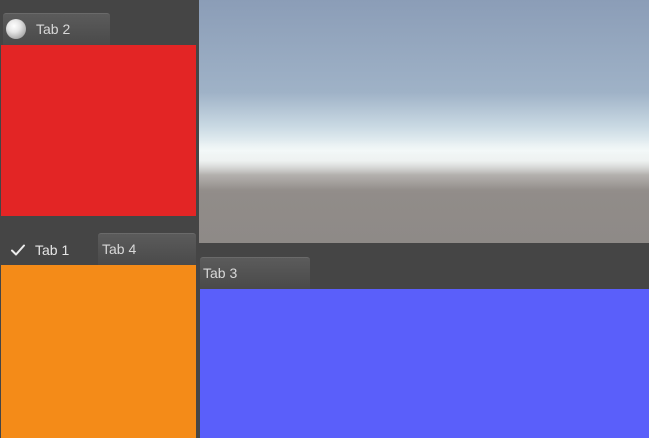 This screenshot has height=438, width=649. What do you see at coordinates (147, 249) in the screenshot?
I see `tab-4: Tab 4` at bounding box center [147, 249].